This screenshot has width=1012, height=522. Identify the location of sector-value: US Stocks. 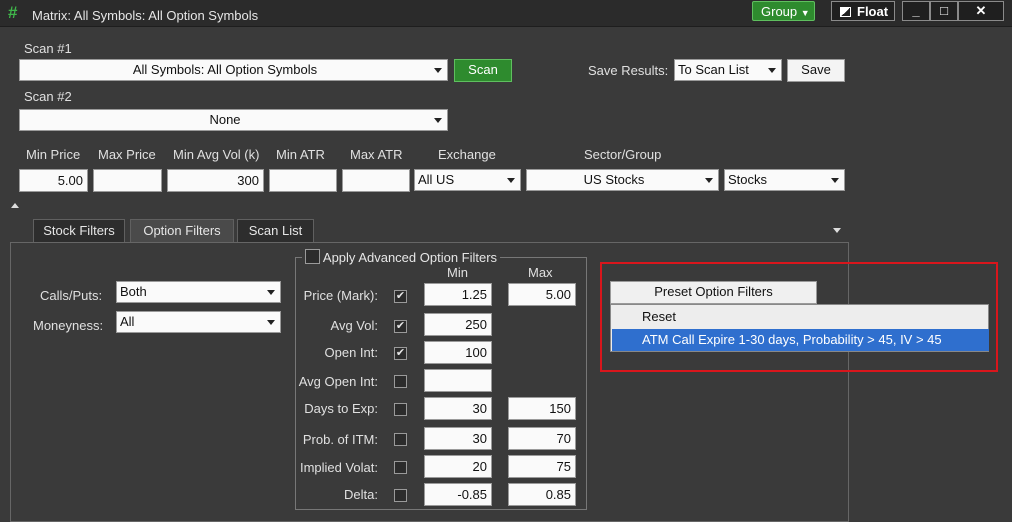
(614, 179).